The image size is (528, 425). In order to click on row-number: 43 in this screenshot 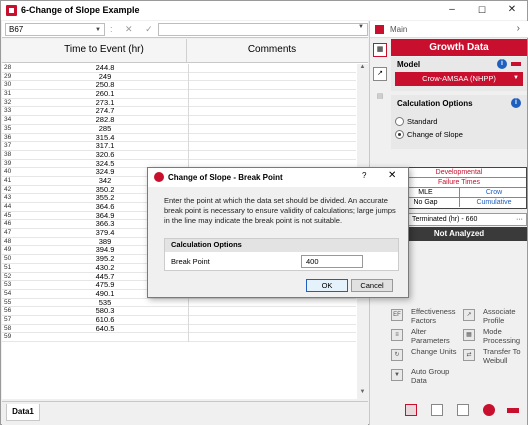, I will do `click(12, 198)`.